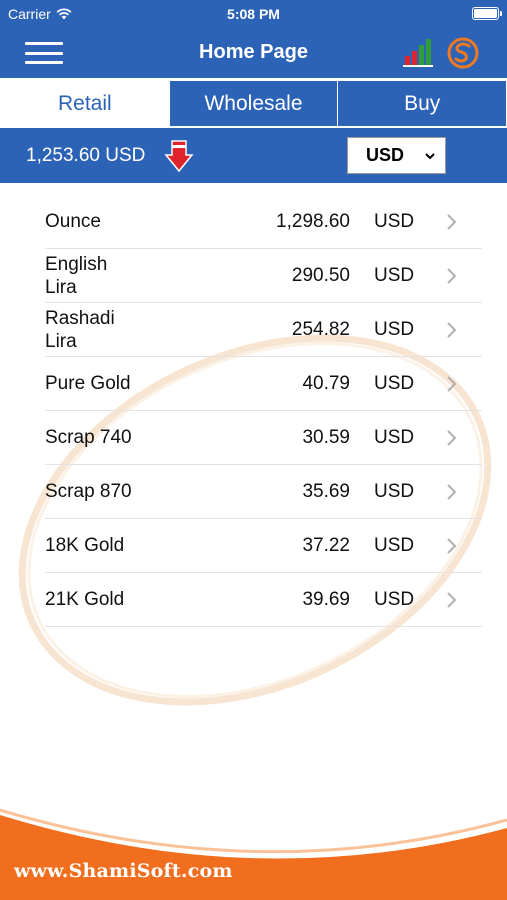  I want to click on chevron-down-icon, so click(430, 156).